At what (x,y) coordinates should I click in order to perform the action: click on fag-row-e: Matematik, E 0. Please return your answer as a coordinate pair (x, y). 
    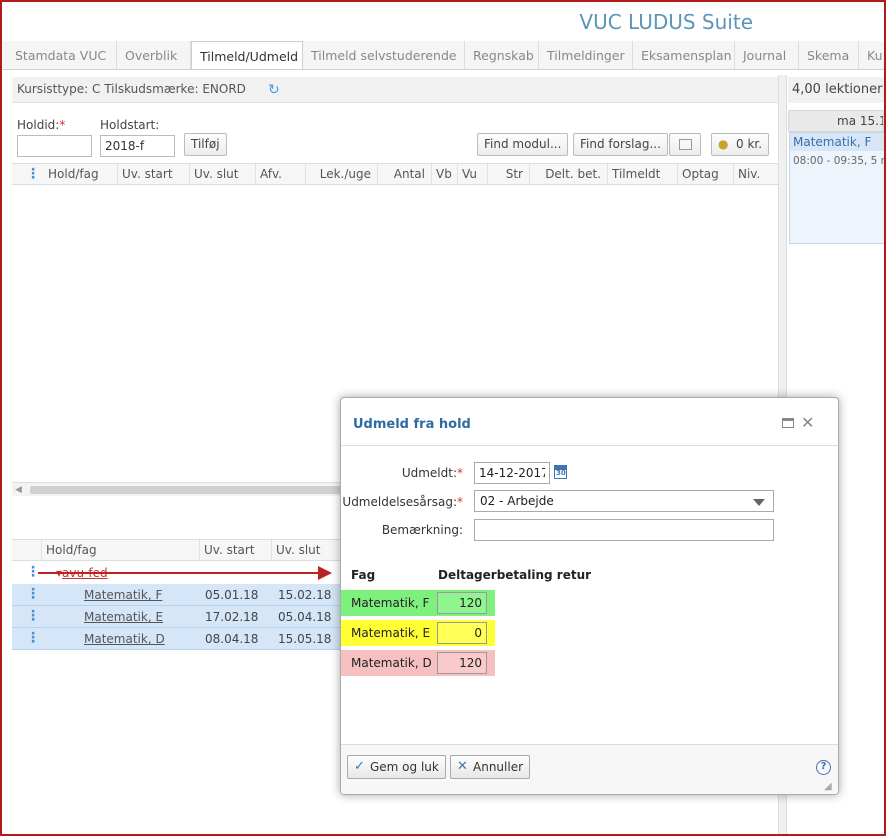
    Looking at the image, I should click on (418, 633).